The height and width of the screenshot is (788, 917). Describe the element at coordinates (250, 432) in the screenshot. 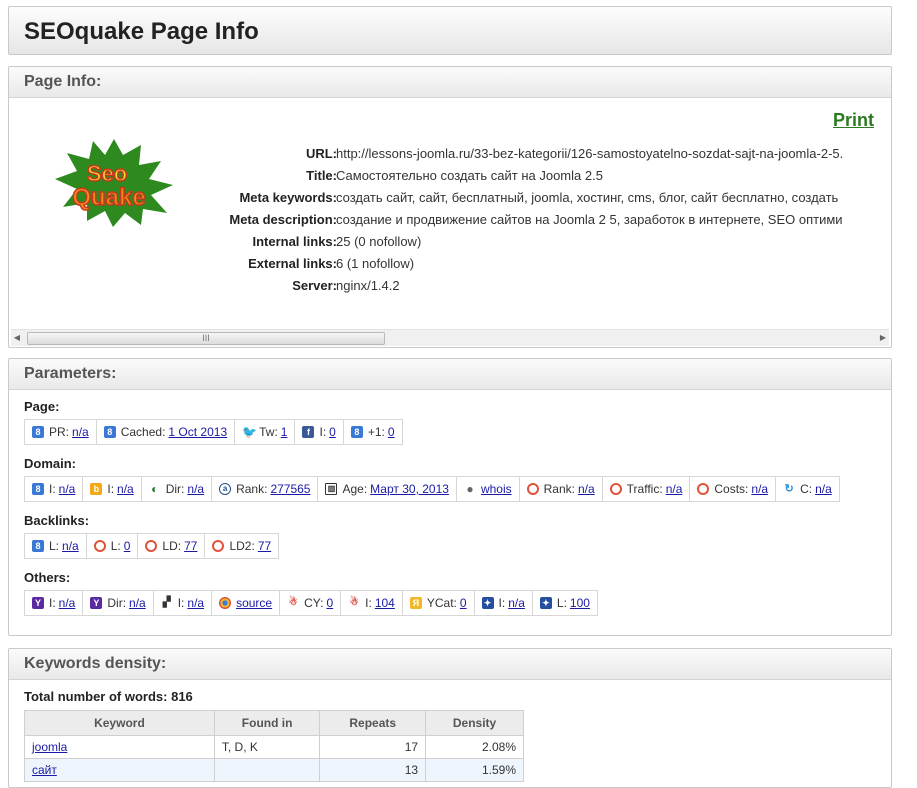

I see `twitter-icon: 🐦` at that location.